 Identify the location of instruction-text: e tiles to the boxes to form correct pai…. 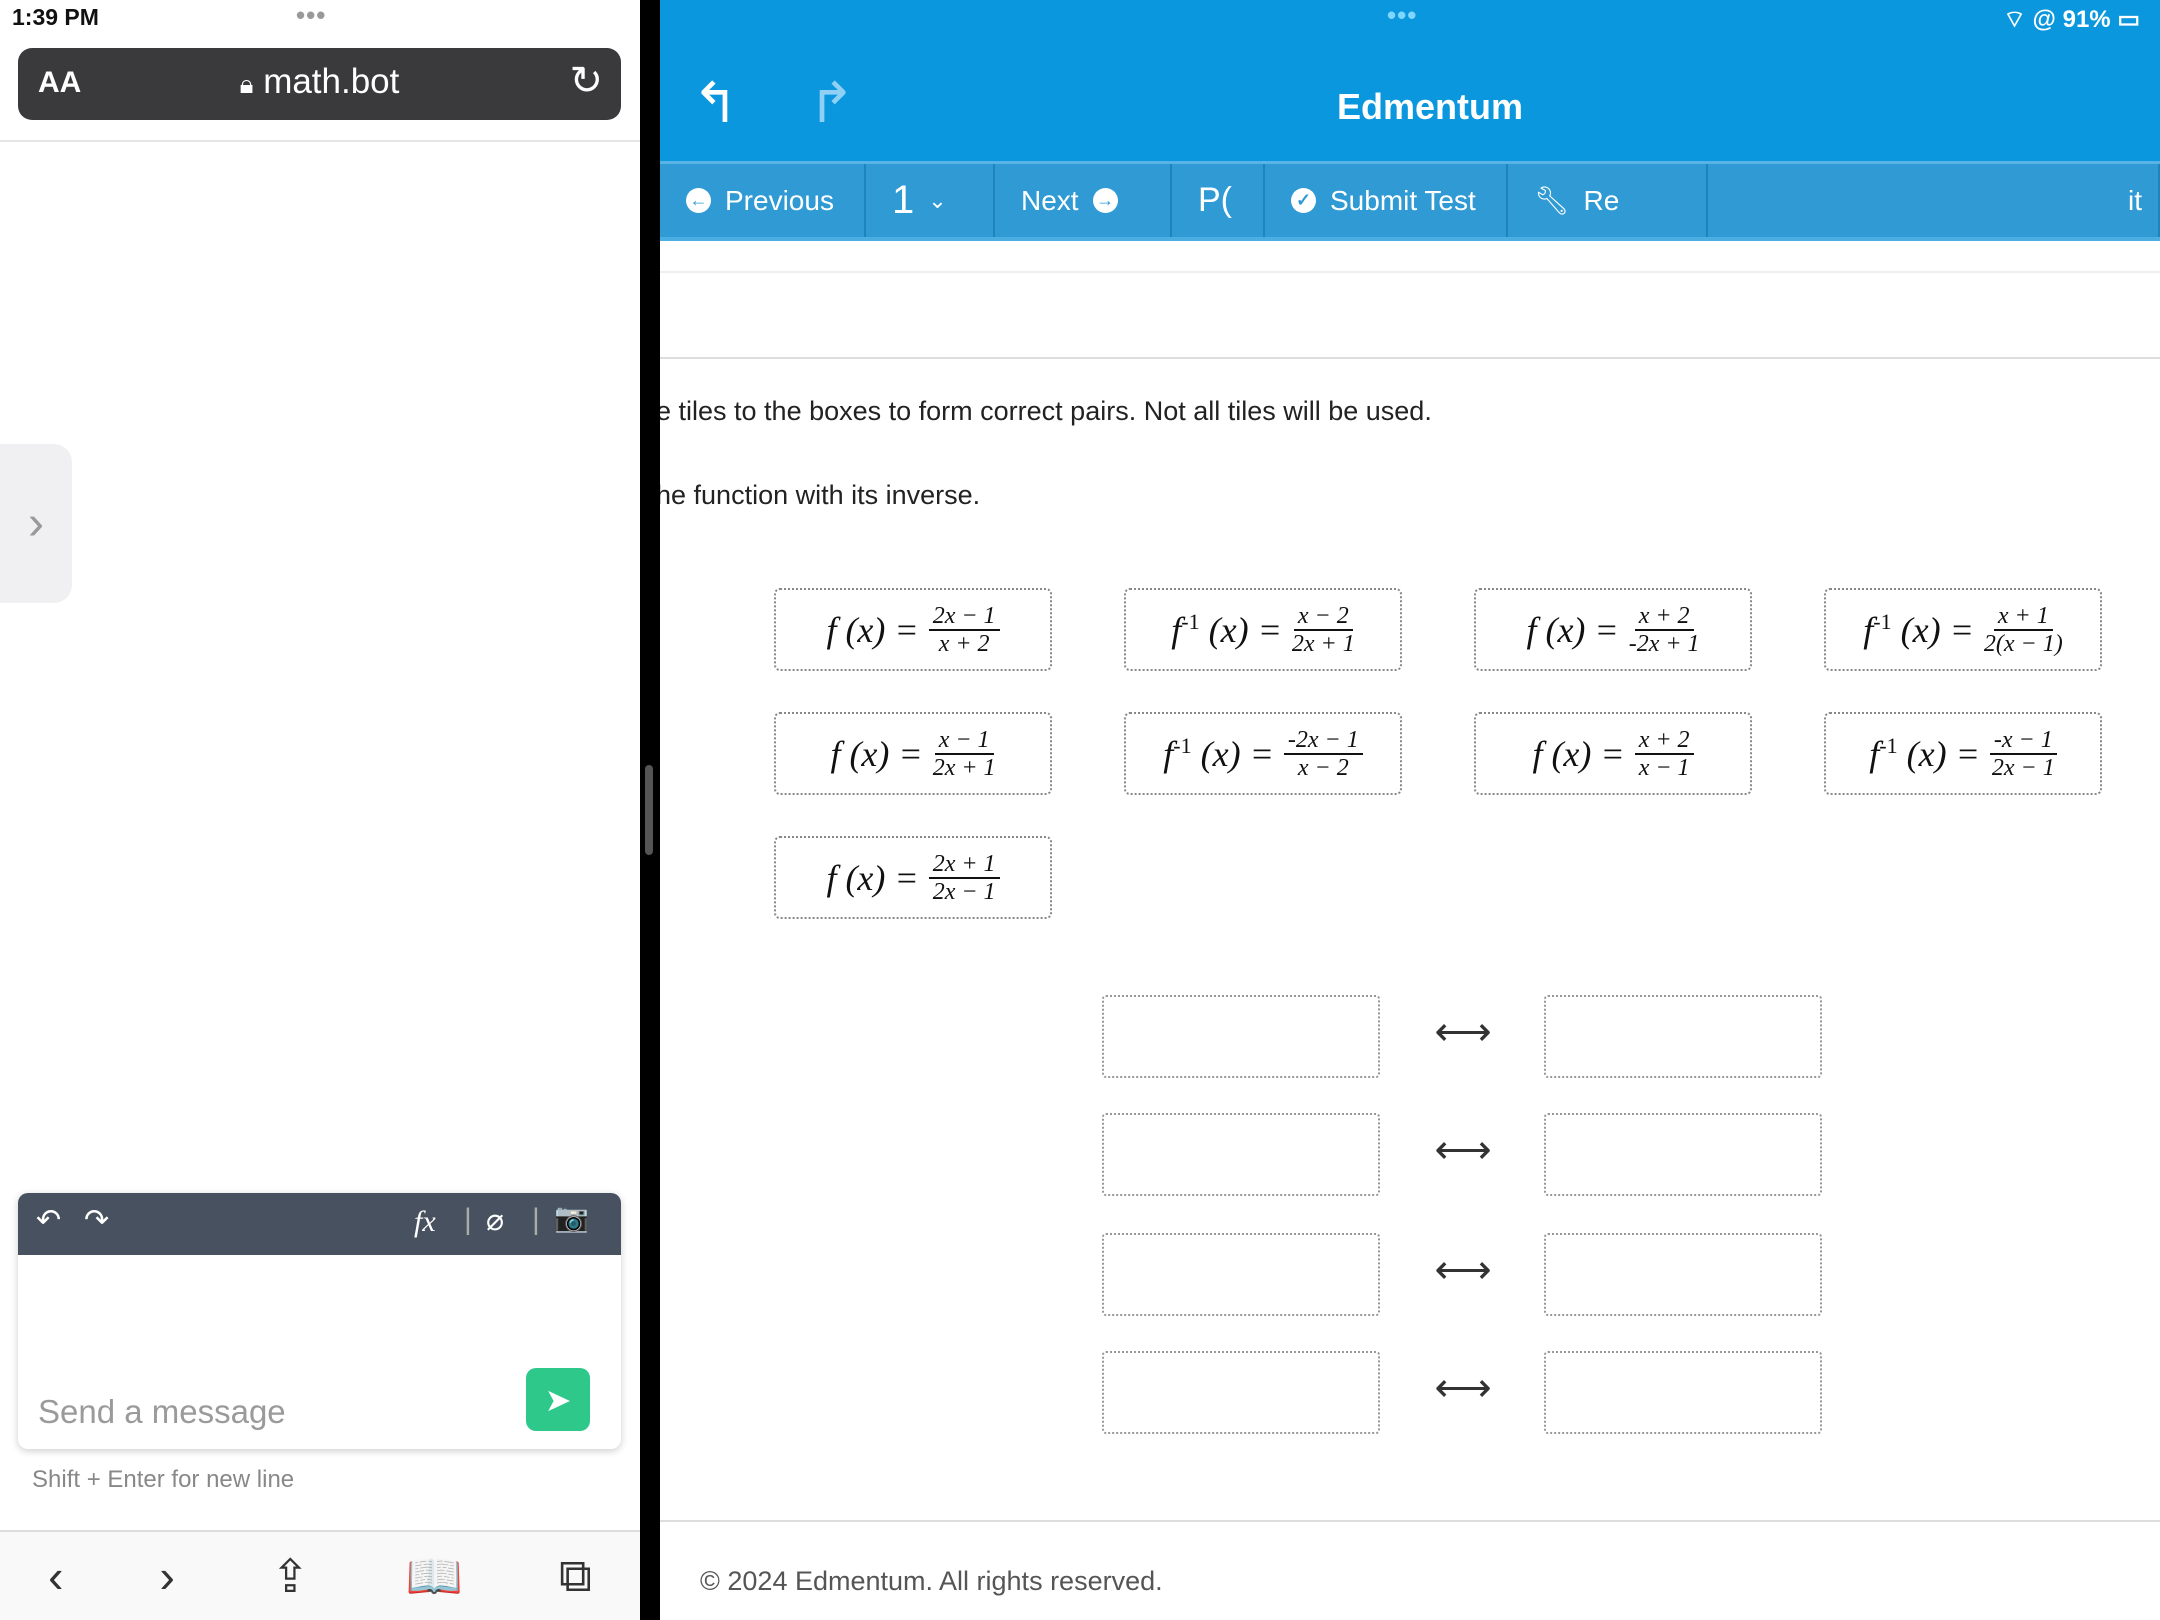
(1046, 411).